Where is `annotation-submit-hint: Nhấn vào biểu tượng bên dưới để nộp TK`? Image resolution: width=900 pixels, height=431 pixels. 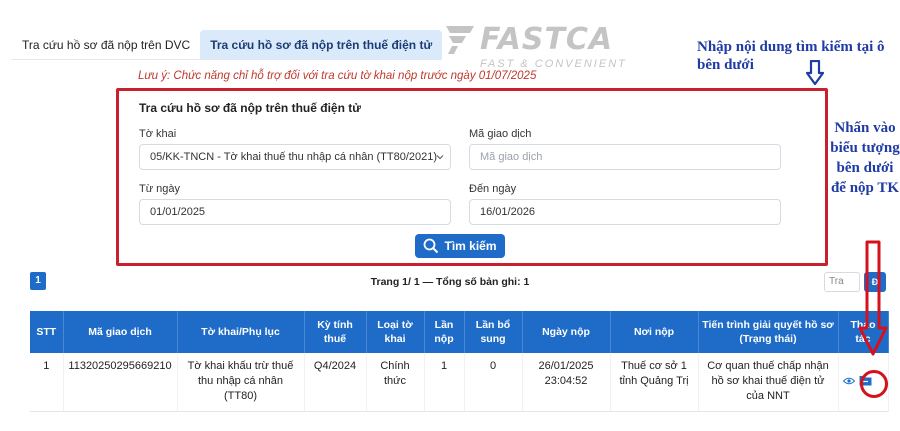 annotation-submit-hint: Nhấn vào biểu tượng bên dưới để nộp TK is located at coordinates (865, 158).